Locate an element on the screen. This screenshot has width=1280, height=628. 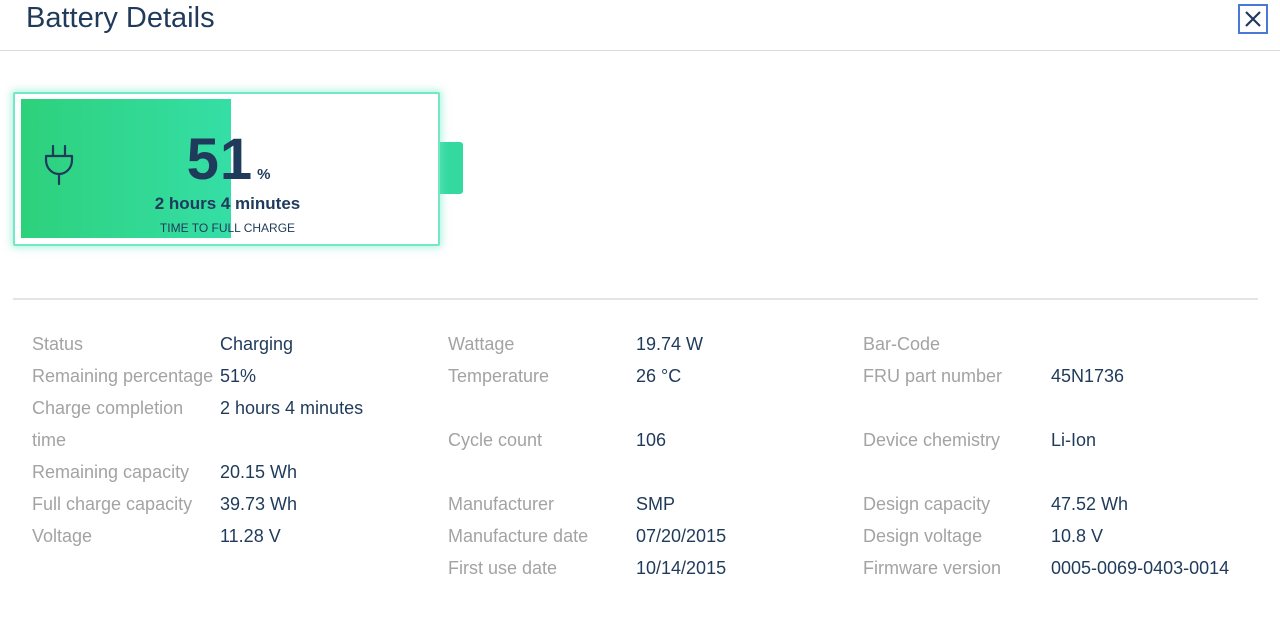
page-title: Battery Details is located at coordinates (120, 18).